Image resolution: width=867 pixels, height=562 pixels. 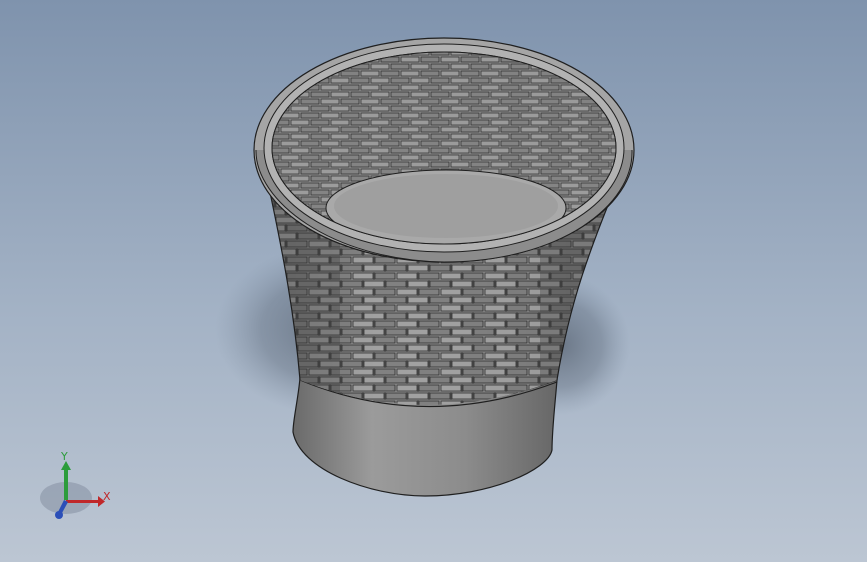 What do you see at coordinates (75, 484) in the screenshot?
I see `coordinate-axes-triad: X Y` at bounding box center [75, 484].